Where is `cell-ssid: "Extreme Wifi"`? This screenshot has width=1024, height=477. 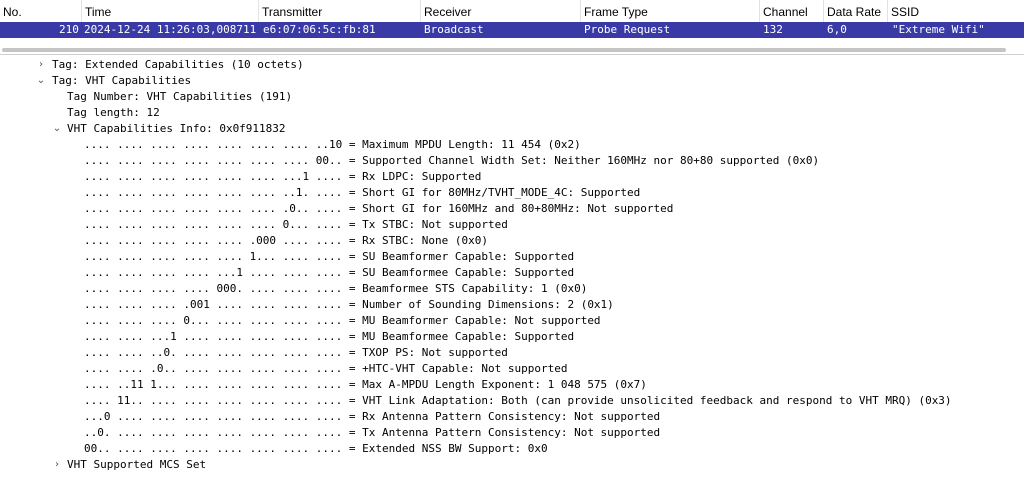 cell-ssid: "Extreme Wifi" is located at coordinates (938, 29).